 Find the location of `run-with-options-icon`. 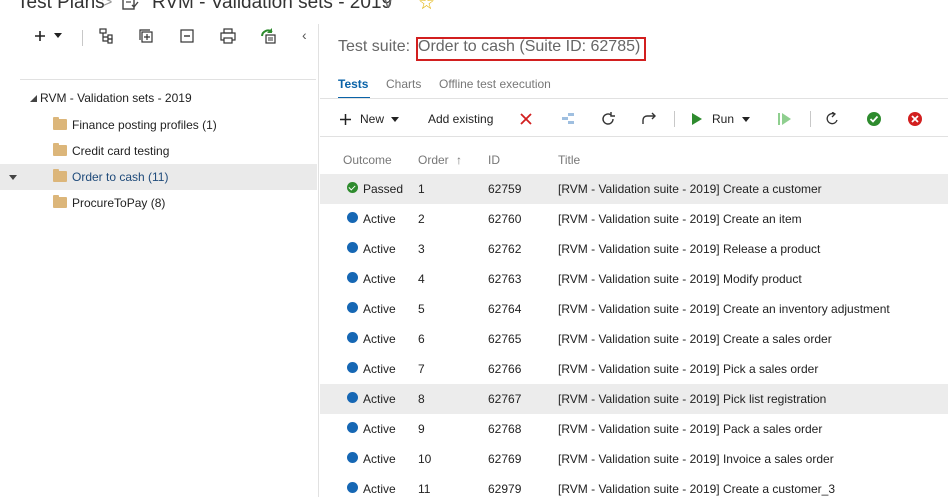

run-with-options-icon is located at coordinates (784, 119).